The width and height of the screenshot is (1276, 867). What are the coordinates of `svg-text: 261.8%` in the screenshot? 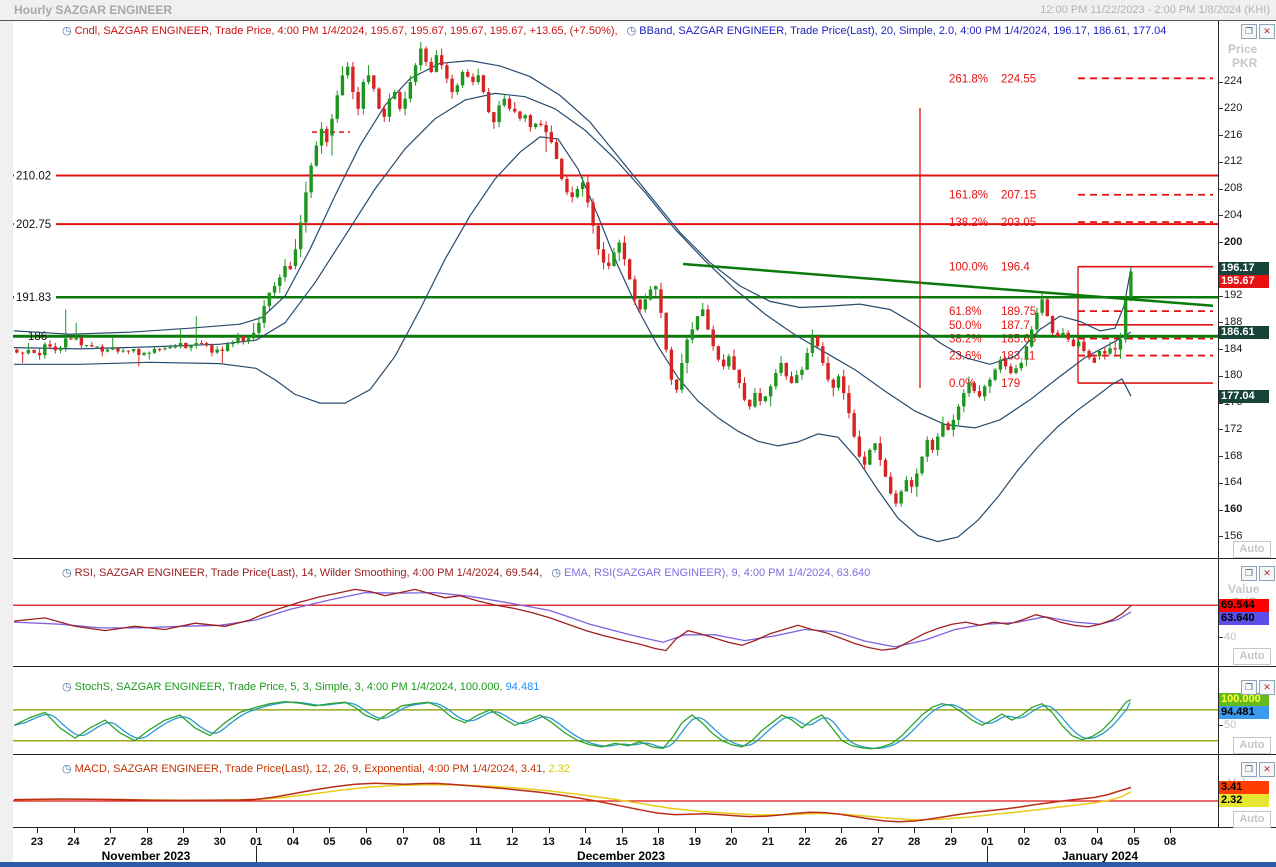 It's located at (968, 79).